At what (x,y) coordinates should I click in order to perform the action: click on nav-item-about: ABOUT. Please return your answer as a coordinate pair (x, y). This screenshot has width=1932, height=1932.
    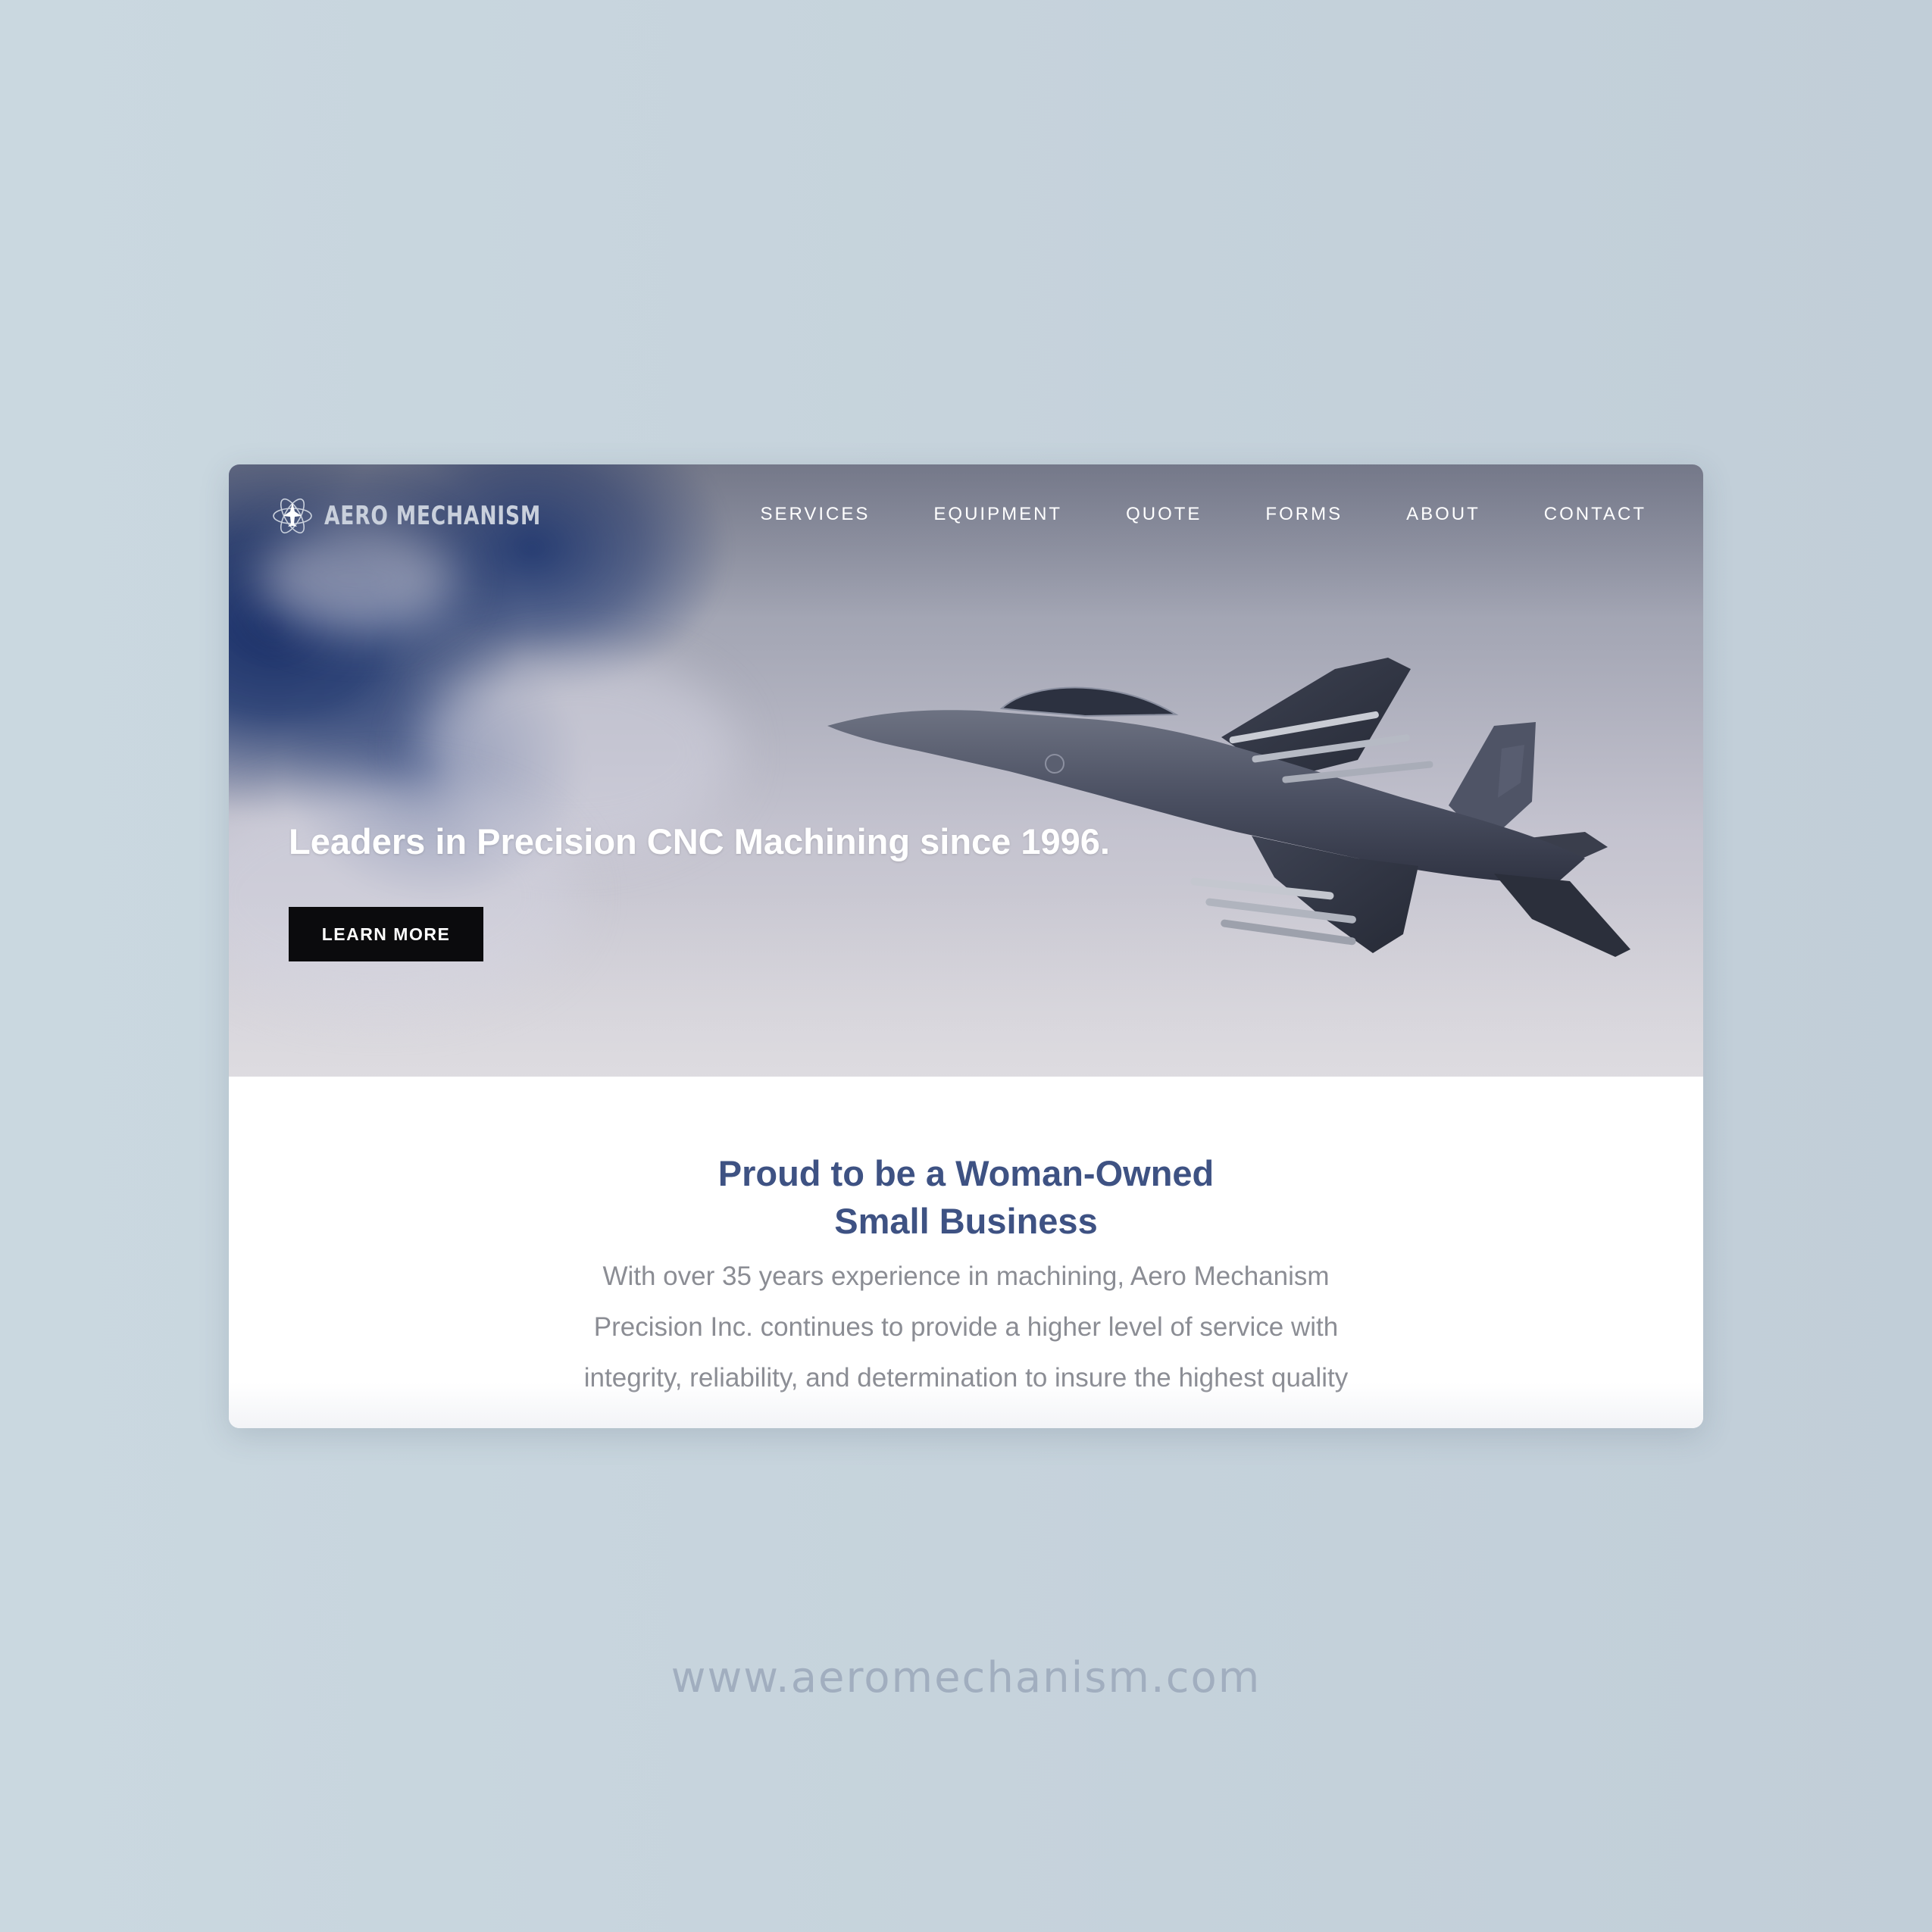
    Looking at the image, I should click on (1443, 514).